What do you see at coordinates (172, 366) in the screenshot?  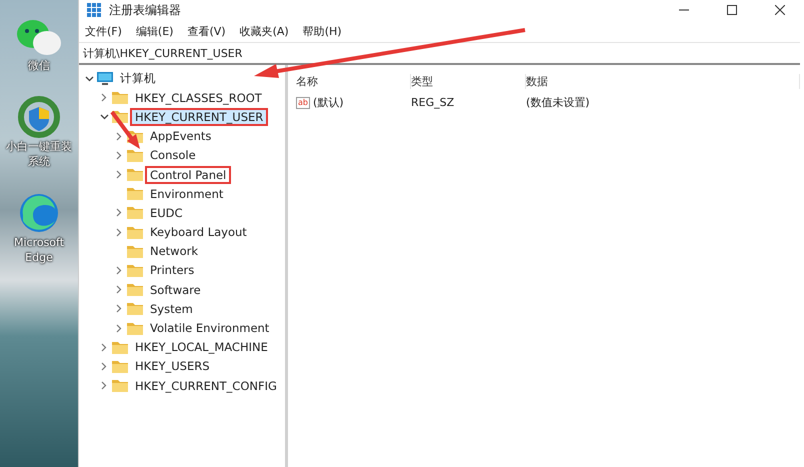 I see `tree-item: HKEY_USERS` at bounding box center [172, 366].